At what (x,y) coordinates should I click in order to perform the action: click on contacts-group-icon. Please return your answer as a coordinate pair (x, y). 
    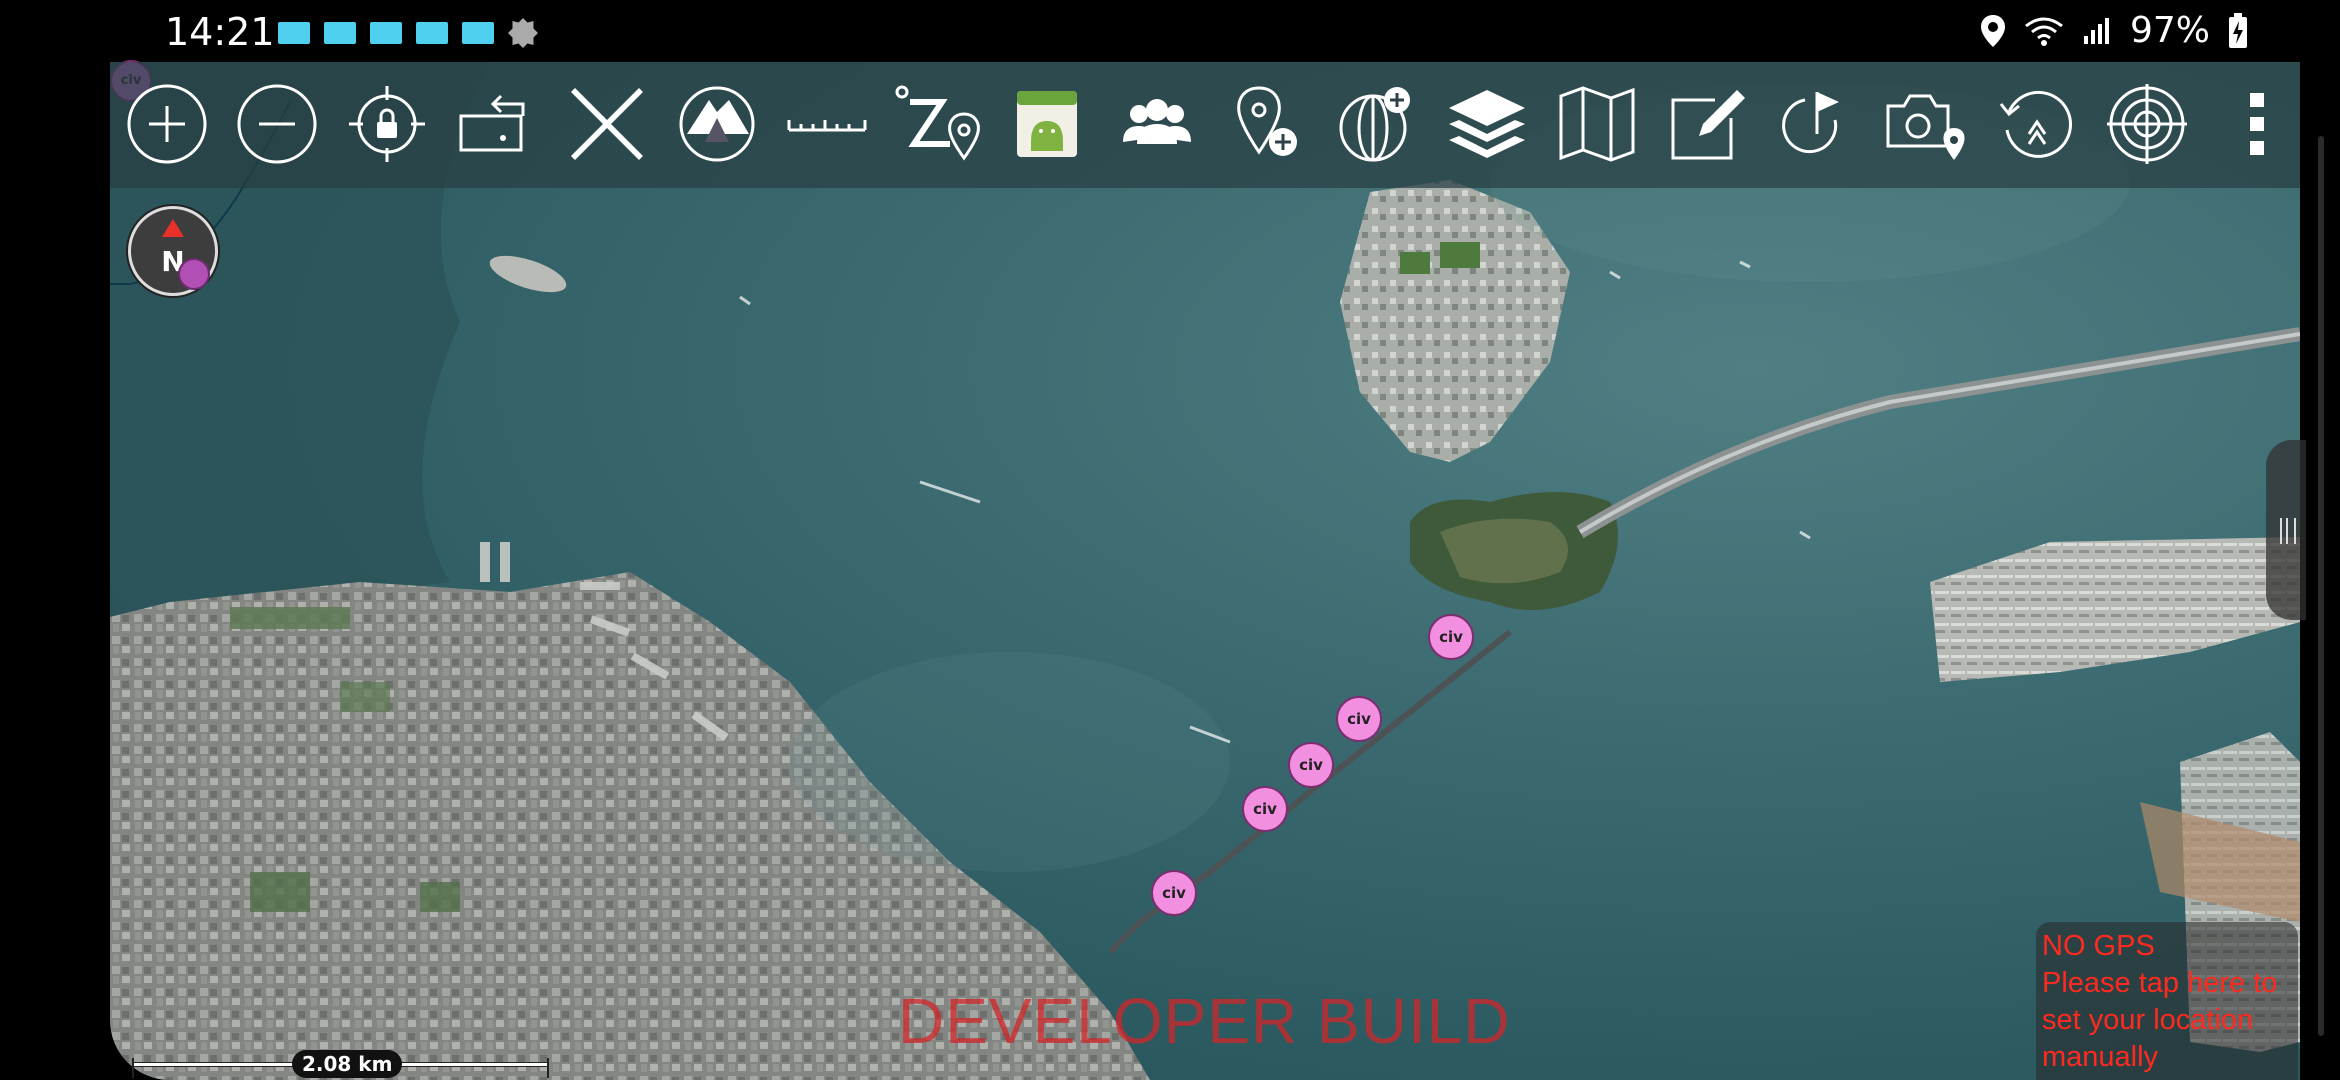
    Looking at the image, I should click on (1157, 121).